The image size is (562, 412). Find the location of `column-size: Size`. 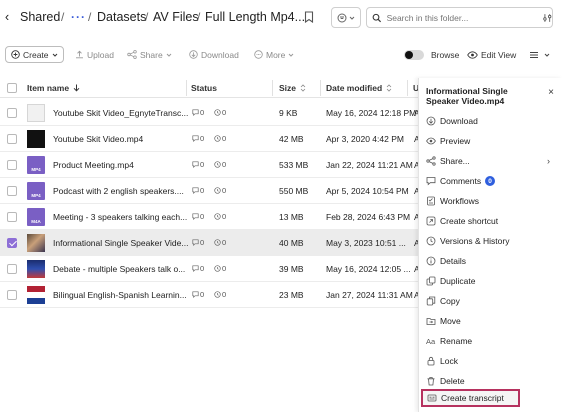

column-size: Size is located at coordinates (292, 88).